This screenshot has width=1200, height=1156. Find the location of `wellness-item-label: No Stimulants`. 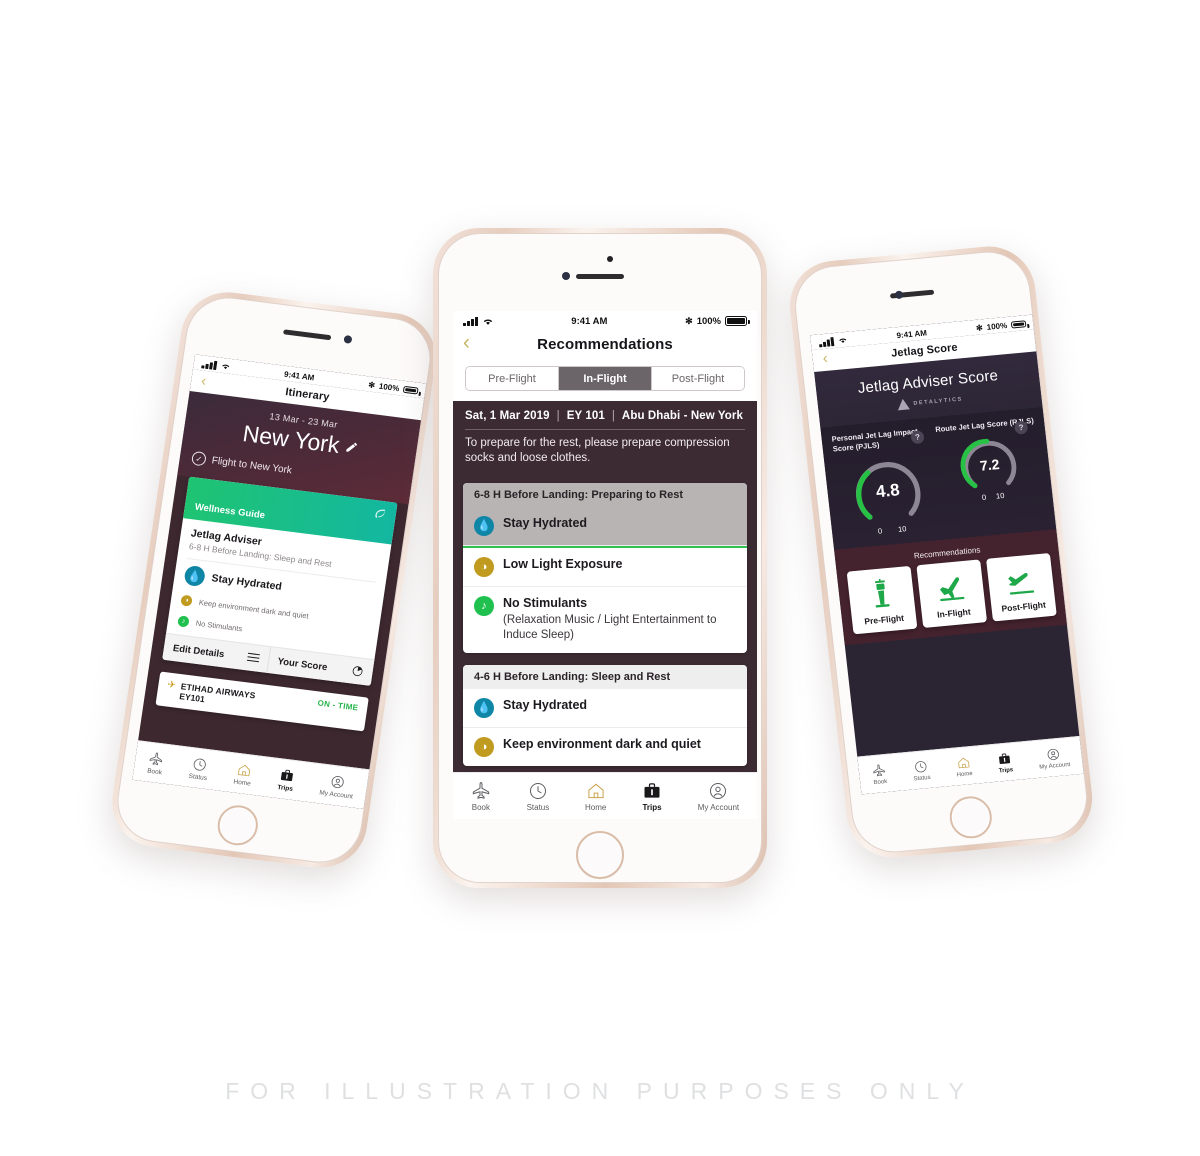

wellness-item-label: No Stimulants is located at coordinates (219, 626).